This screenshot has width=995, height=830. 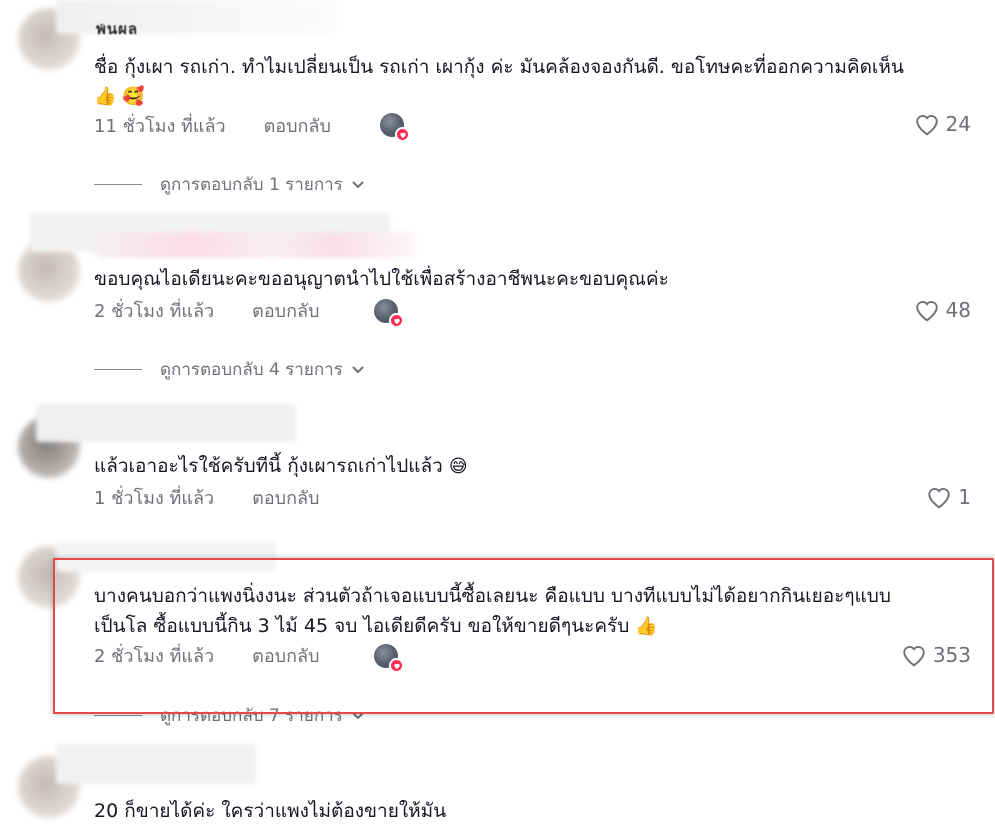 What do you see at coordinates (942, 310) in the screenshot?
I see `like-button: 48` at bounding box center [942, 310].